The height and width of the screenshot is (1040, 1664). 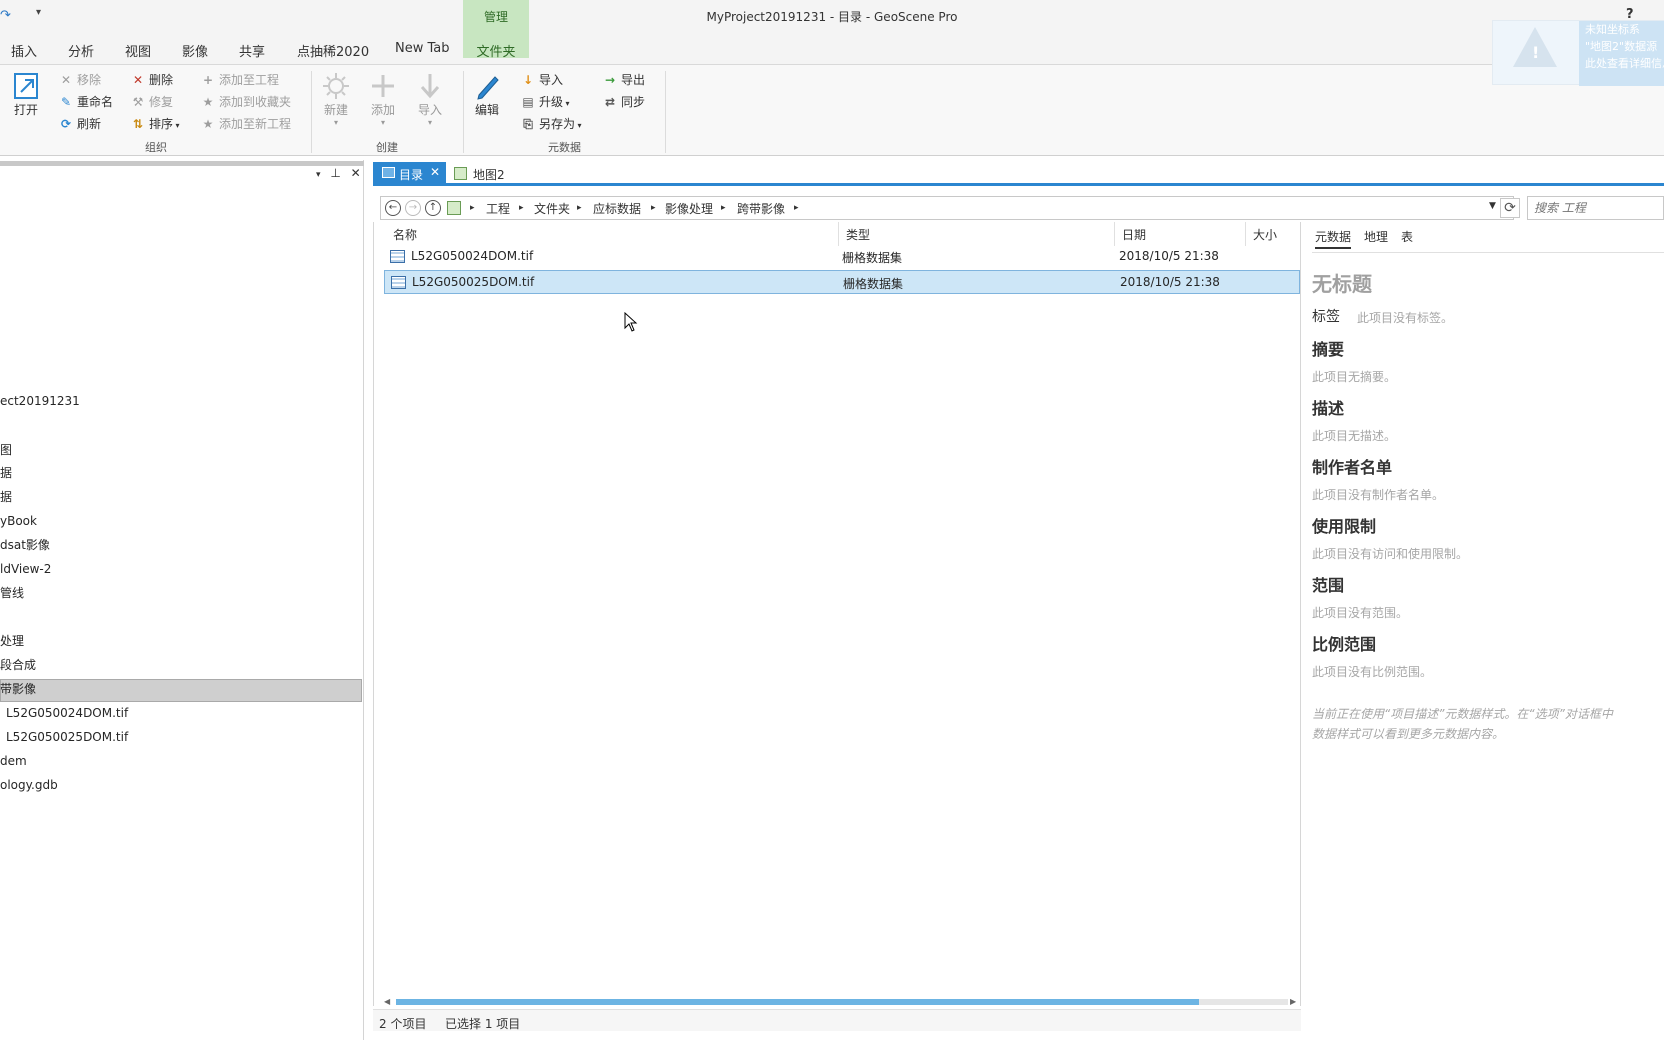 I want to click on coordinate-warning-popup: ! 未知坐标系 "地图2"数据源 此处查看详细信息, so click(x=1578, y=53).